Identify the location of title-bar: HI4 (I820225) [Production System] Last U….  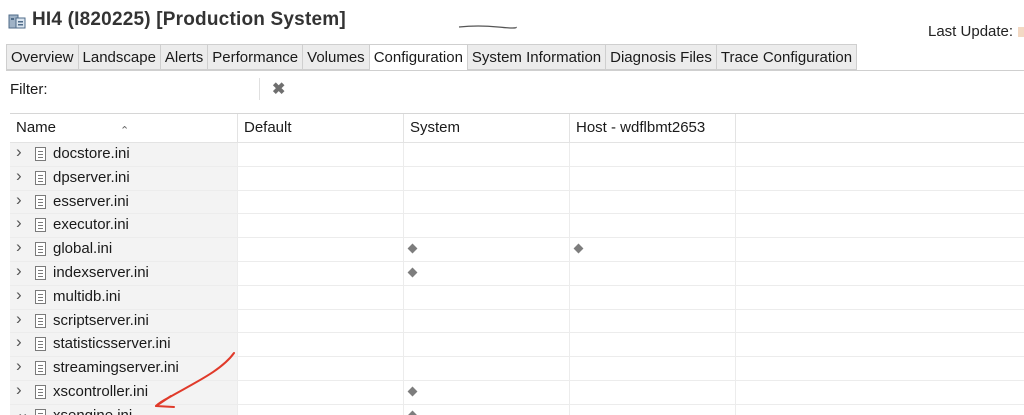
(512, 21).